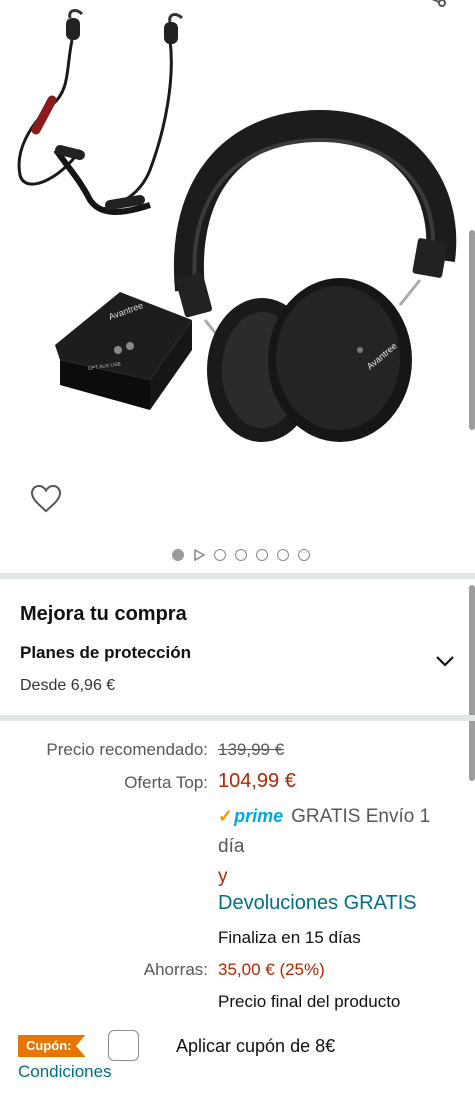 This screenshot has height=1094, width=475. I want to click on offer-label: Oferta Top:, so click(166, 782).